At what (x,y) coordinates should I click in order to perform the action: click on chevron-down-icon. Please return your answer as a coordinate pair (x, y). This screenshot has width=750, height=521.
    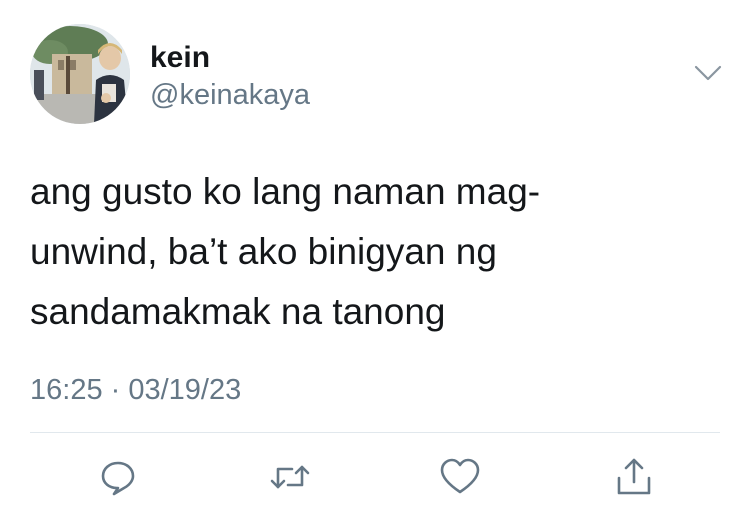
    Looking at the image, I should click on (708, 72).